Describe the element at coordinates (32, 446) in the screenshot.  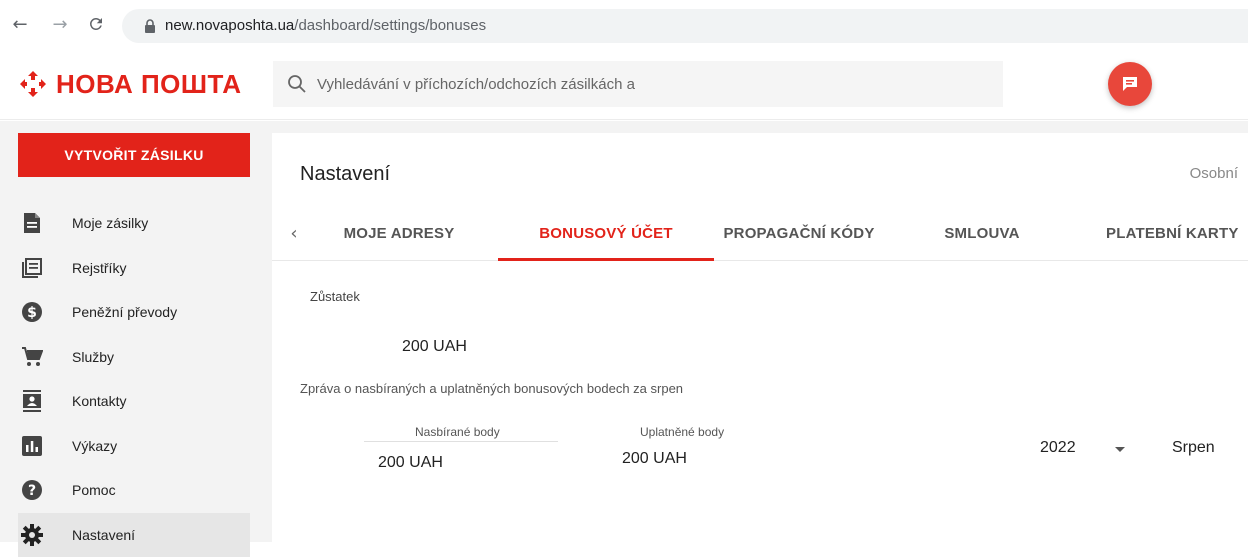
I see `bar-chart-icon` at that location.